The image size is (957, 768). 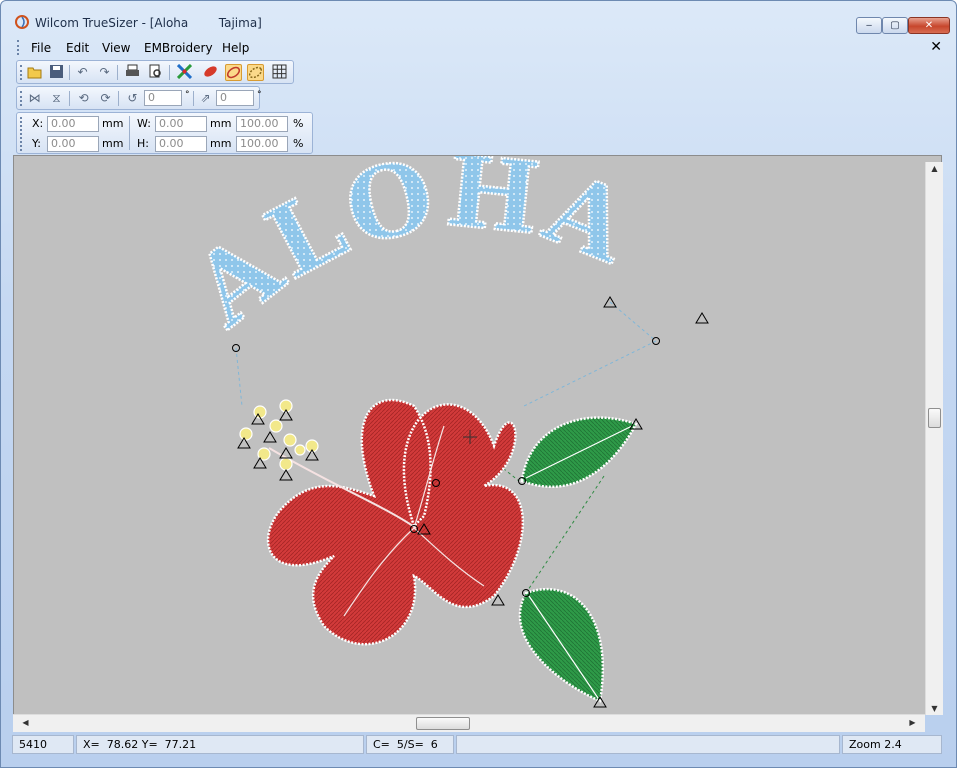 I want to click on minimize-icon: ‒, so click(x=869, y=25).